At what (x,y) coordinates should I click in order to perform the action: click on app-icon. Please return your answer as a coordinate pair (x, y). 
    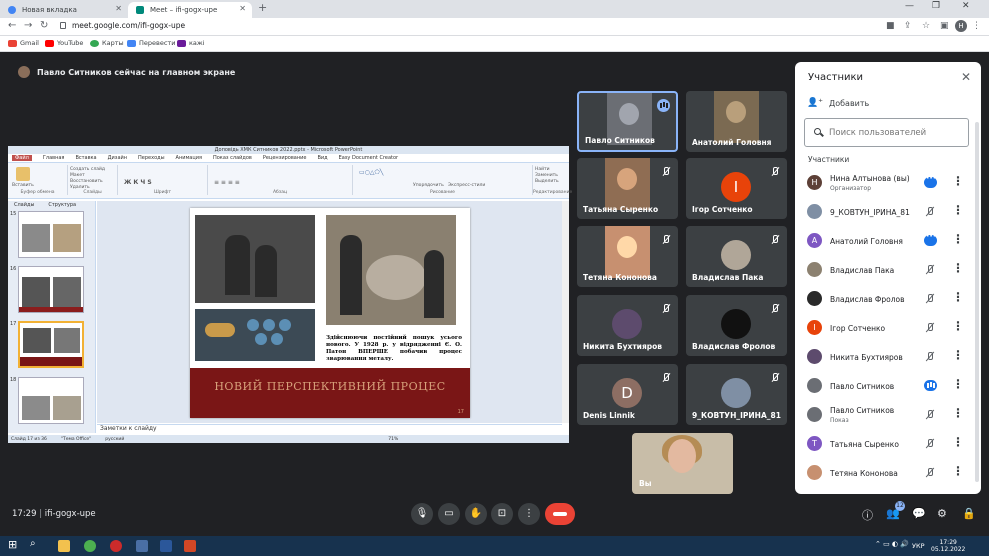
    Looking at the image, I should click on (142, 546).